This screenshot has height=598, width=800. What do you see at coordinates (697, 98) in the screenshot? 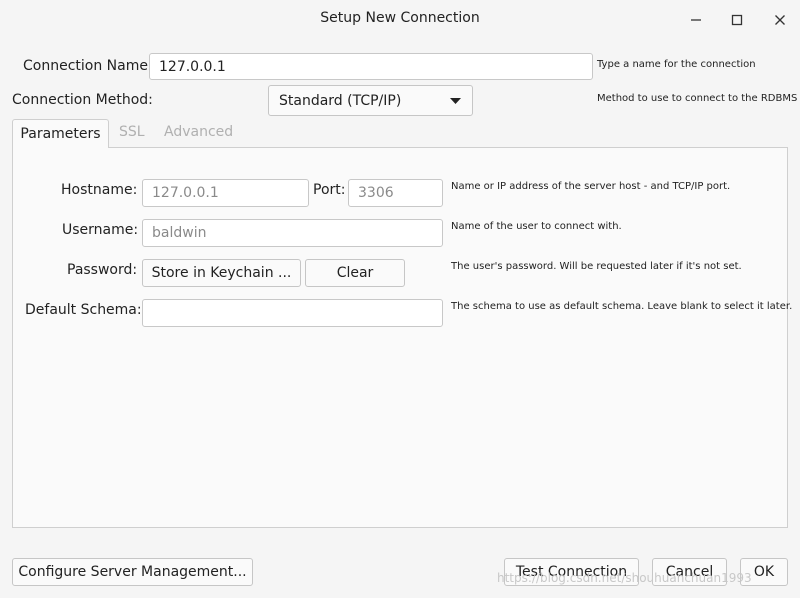
I see `connection-method-hint: Method to use to connect to the RDBMS` at bounding box center [697, 98].